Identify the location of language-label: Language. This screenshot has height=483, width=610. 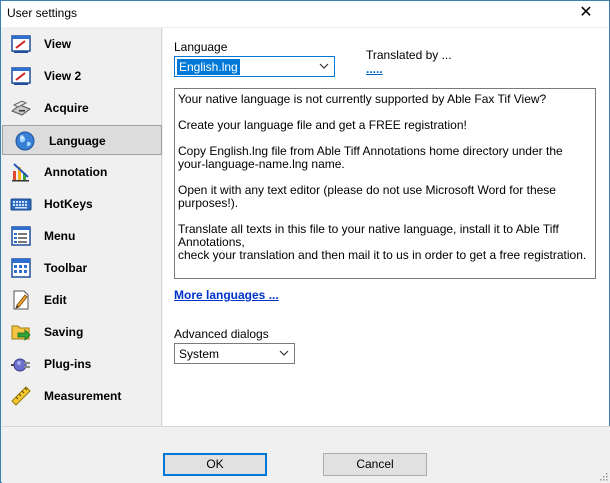
(201, 47).